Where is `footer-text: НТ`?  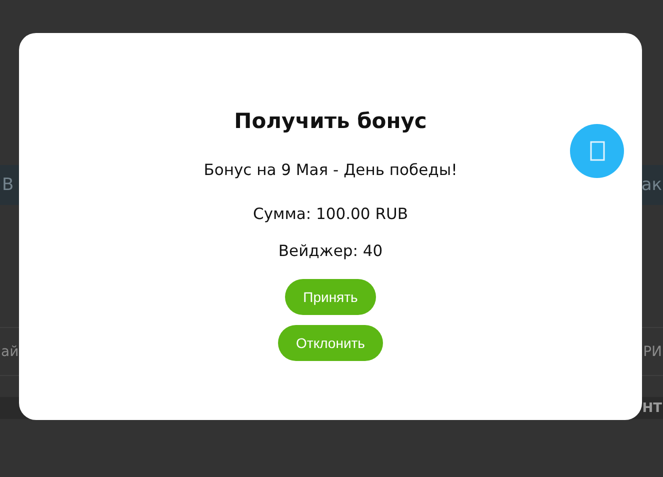
footer-text: НТ is located at coordinates (652, 408).